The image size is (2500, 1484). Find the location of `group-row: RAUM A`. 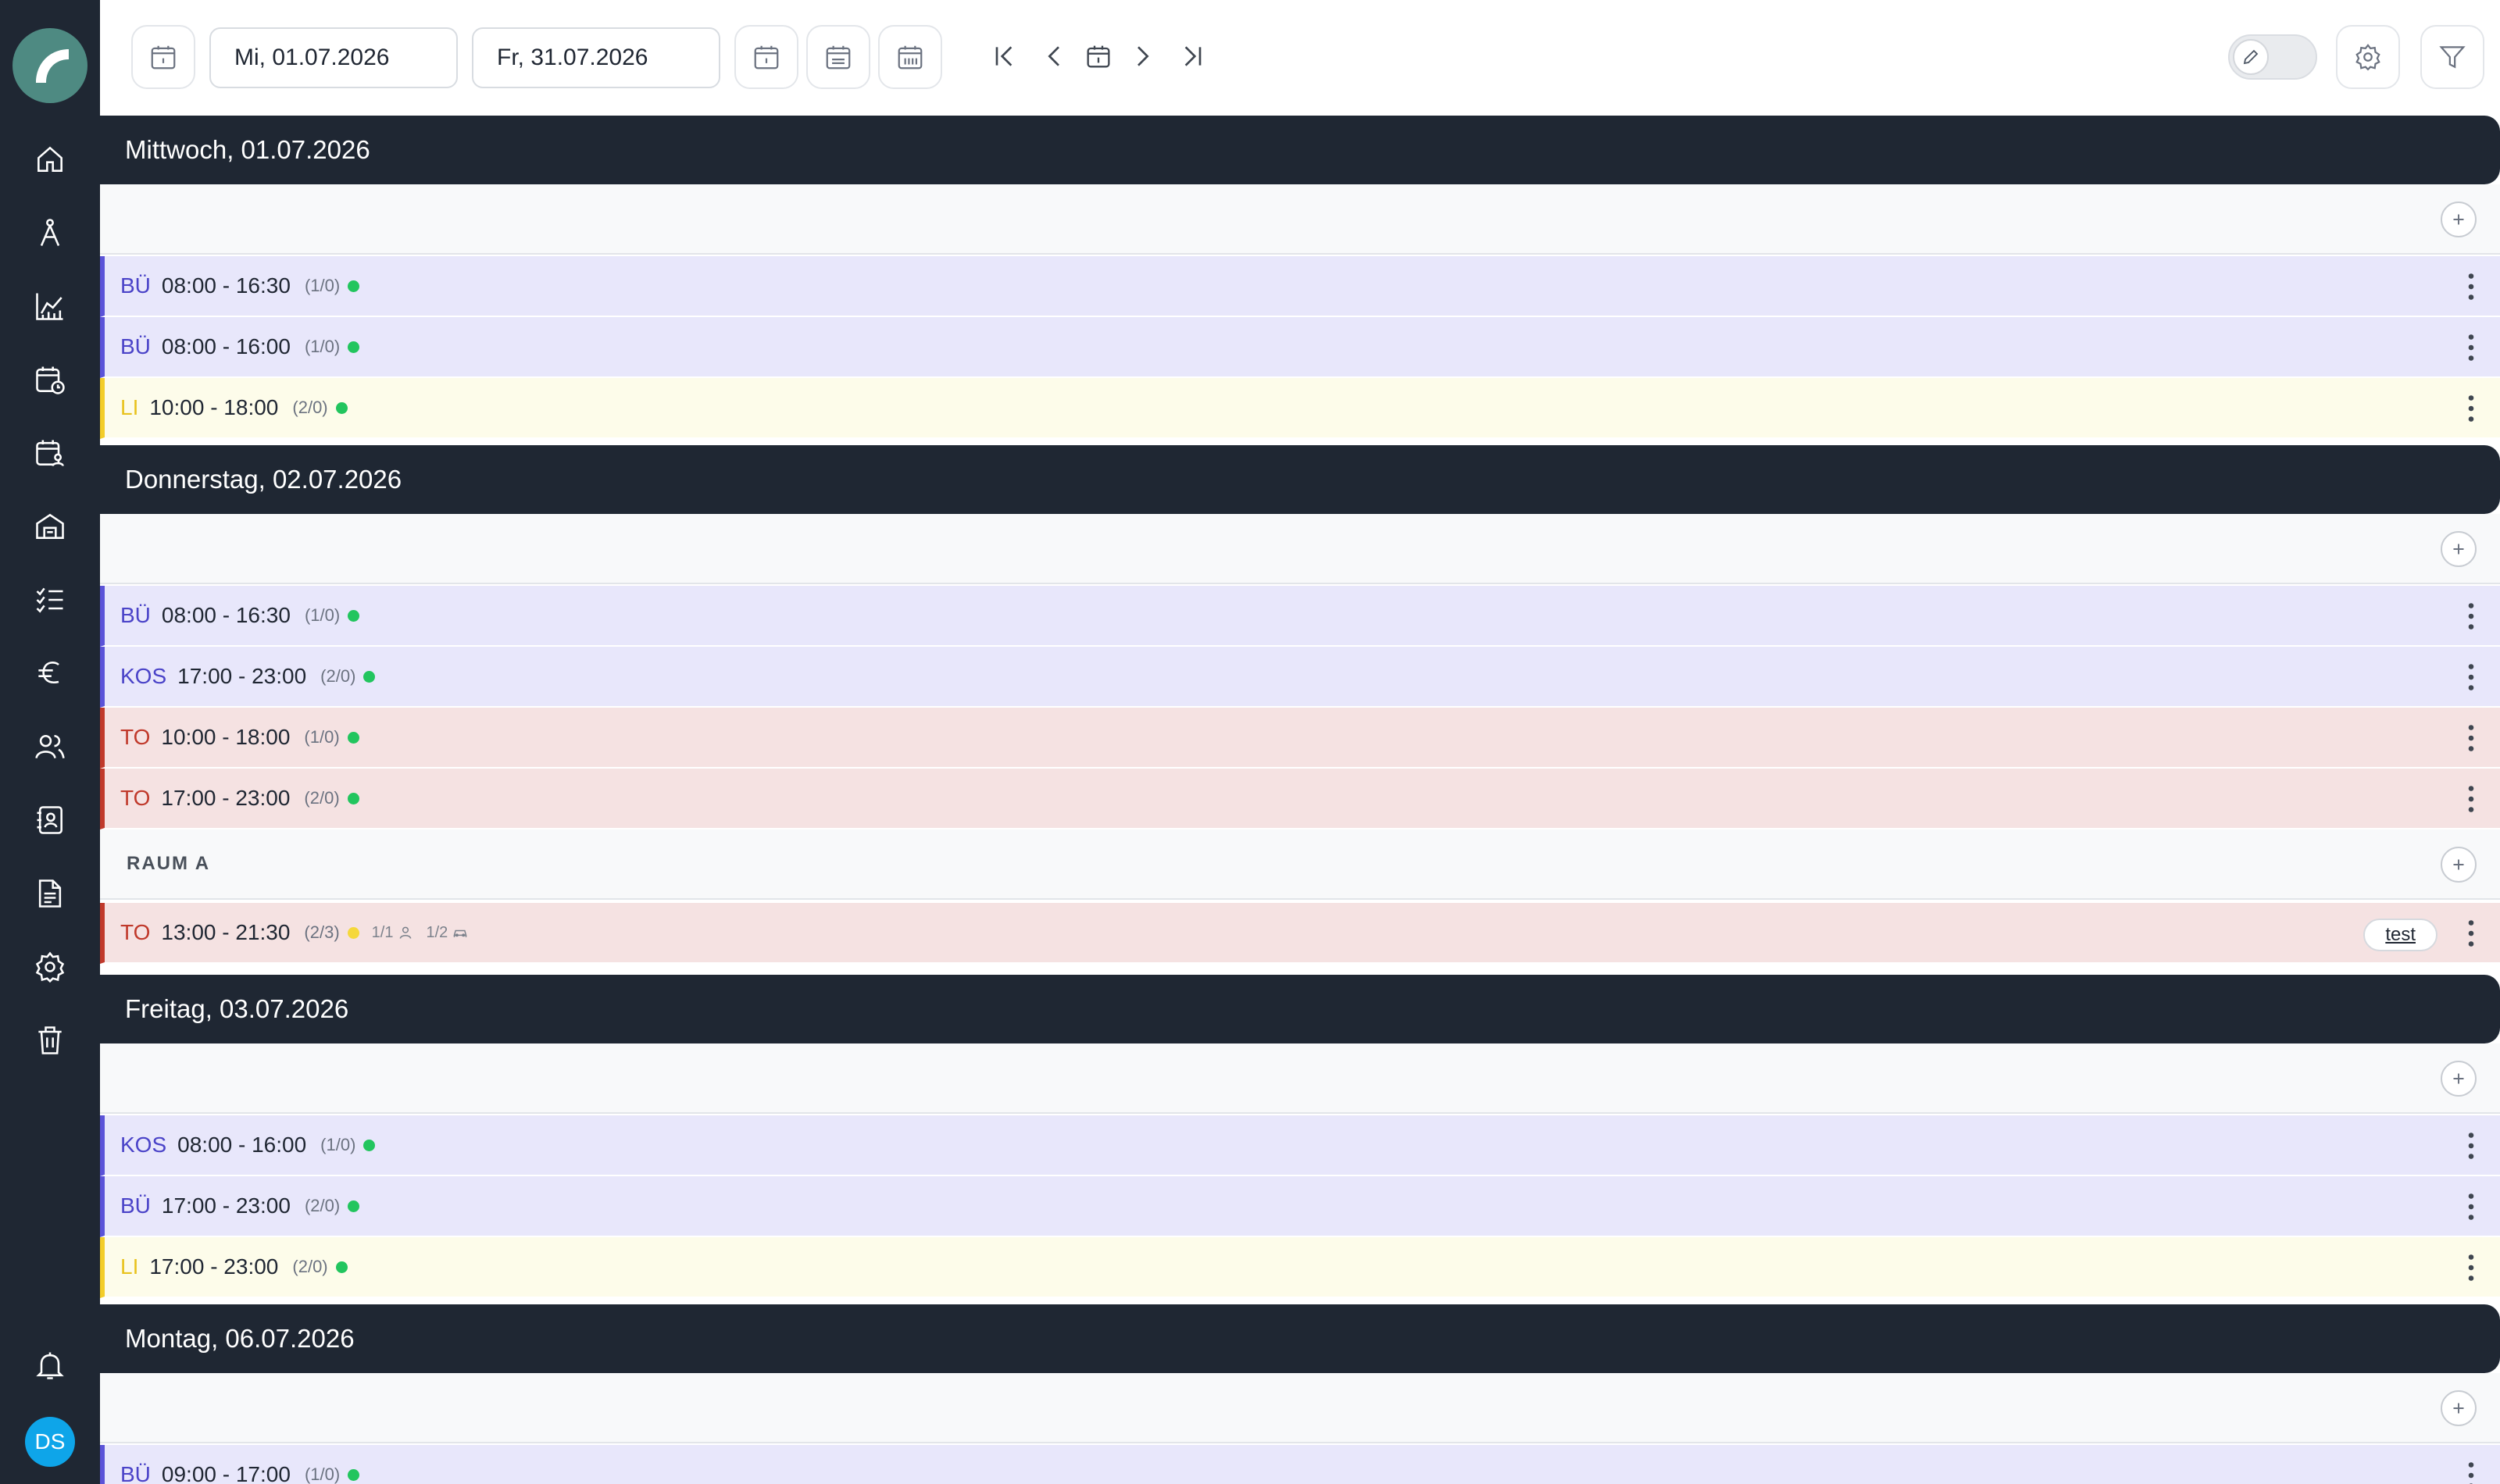

group-row: RAUM A is located at coordinates (1300, 864).